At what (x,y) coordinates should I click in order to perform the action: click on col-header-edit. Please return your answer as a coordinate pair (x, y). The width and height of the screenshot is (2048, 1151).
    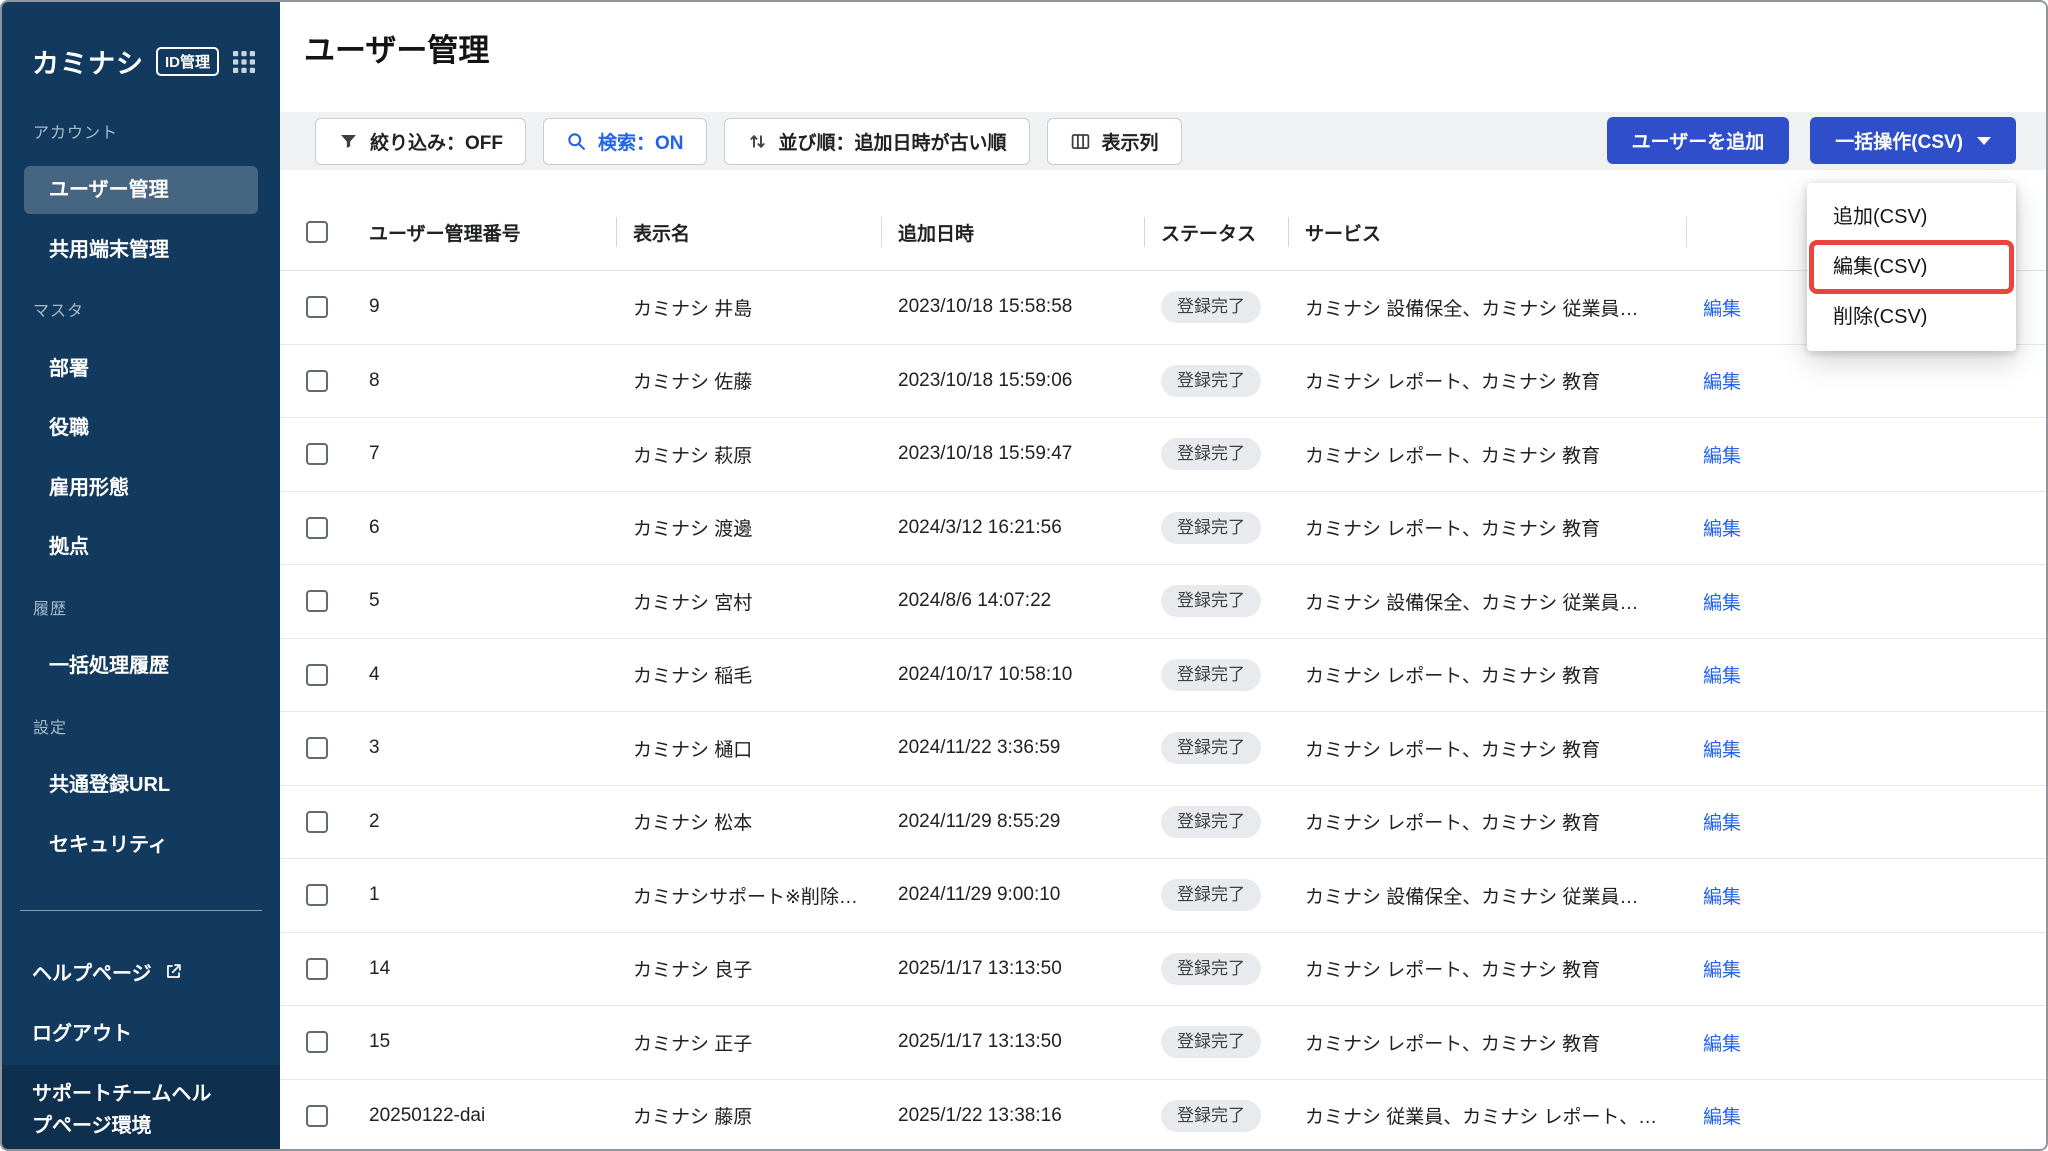
    Looking at the image, I should click on (1737, 232).